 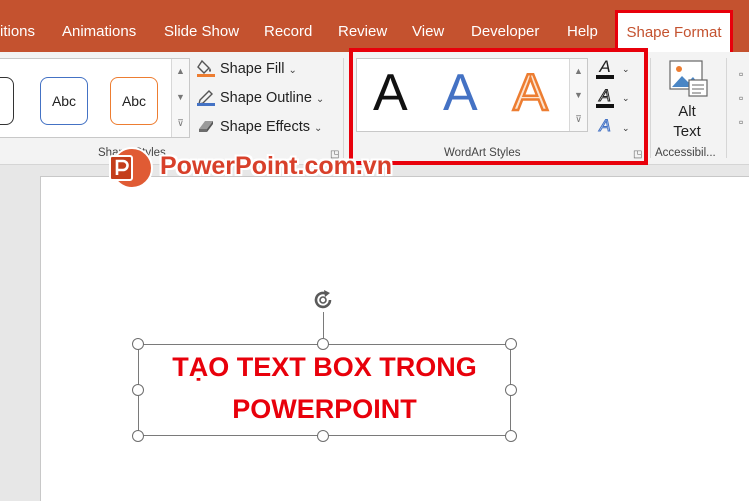 What do you see at coordinates (17, 26) in the screenshot?
I see `tab-transitions: itions` at bounding box center [17, 26].